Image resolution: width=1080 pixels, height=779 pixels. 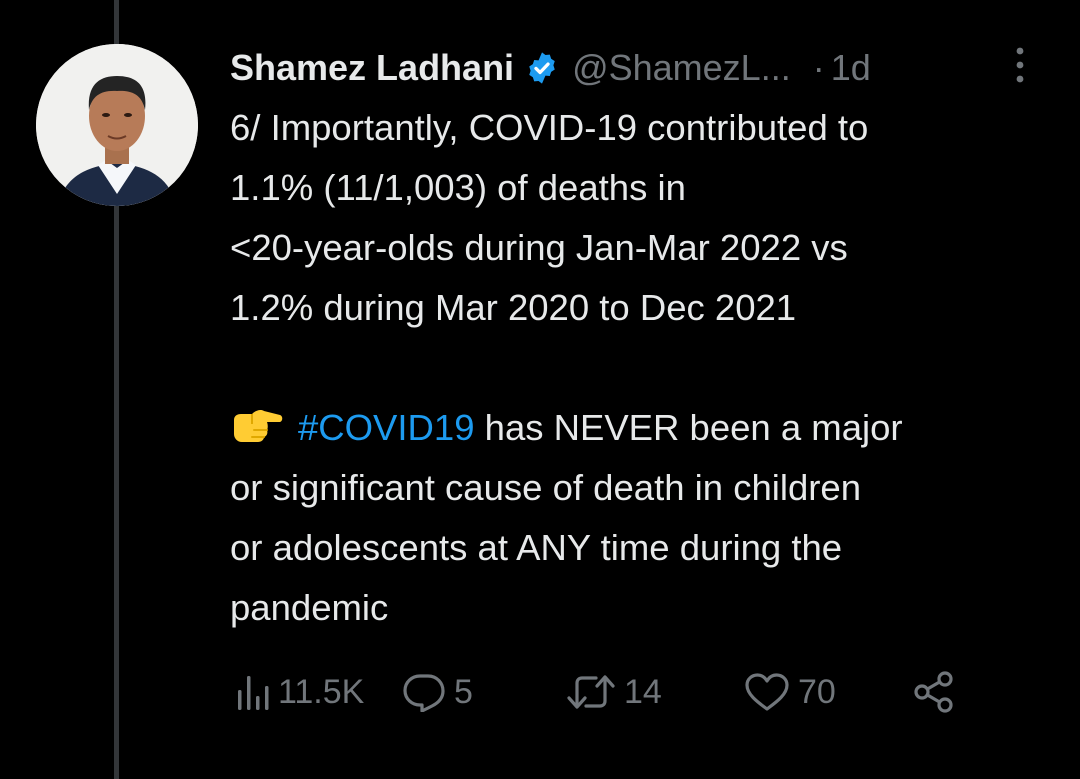 I want to click on reply-count: 5, so click(x=463, y=691).